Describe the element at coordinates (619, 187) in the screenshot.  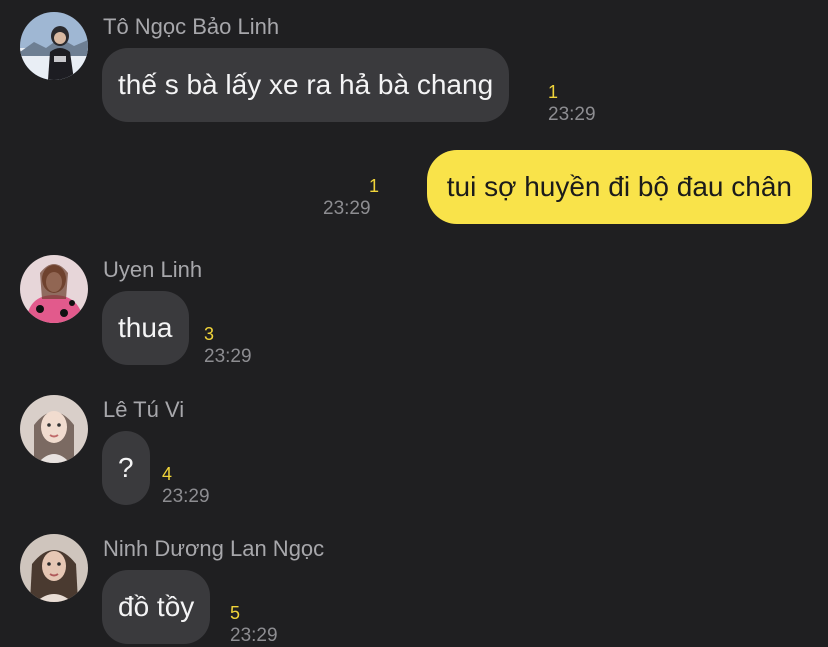
I see `message-bubble: tui sợ huyền đi bộ đau chân` at that location.